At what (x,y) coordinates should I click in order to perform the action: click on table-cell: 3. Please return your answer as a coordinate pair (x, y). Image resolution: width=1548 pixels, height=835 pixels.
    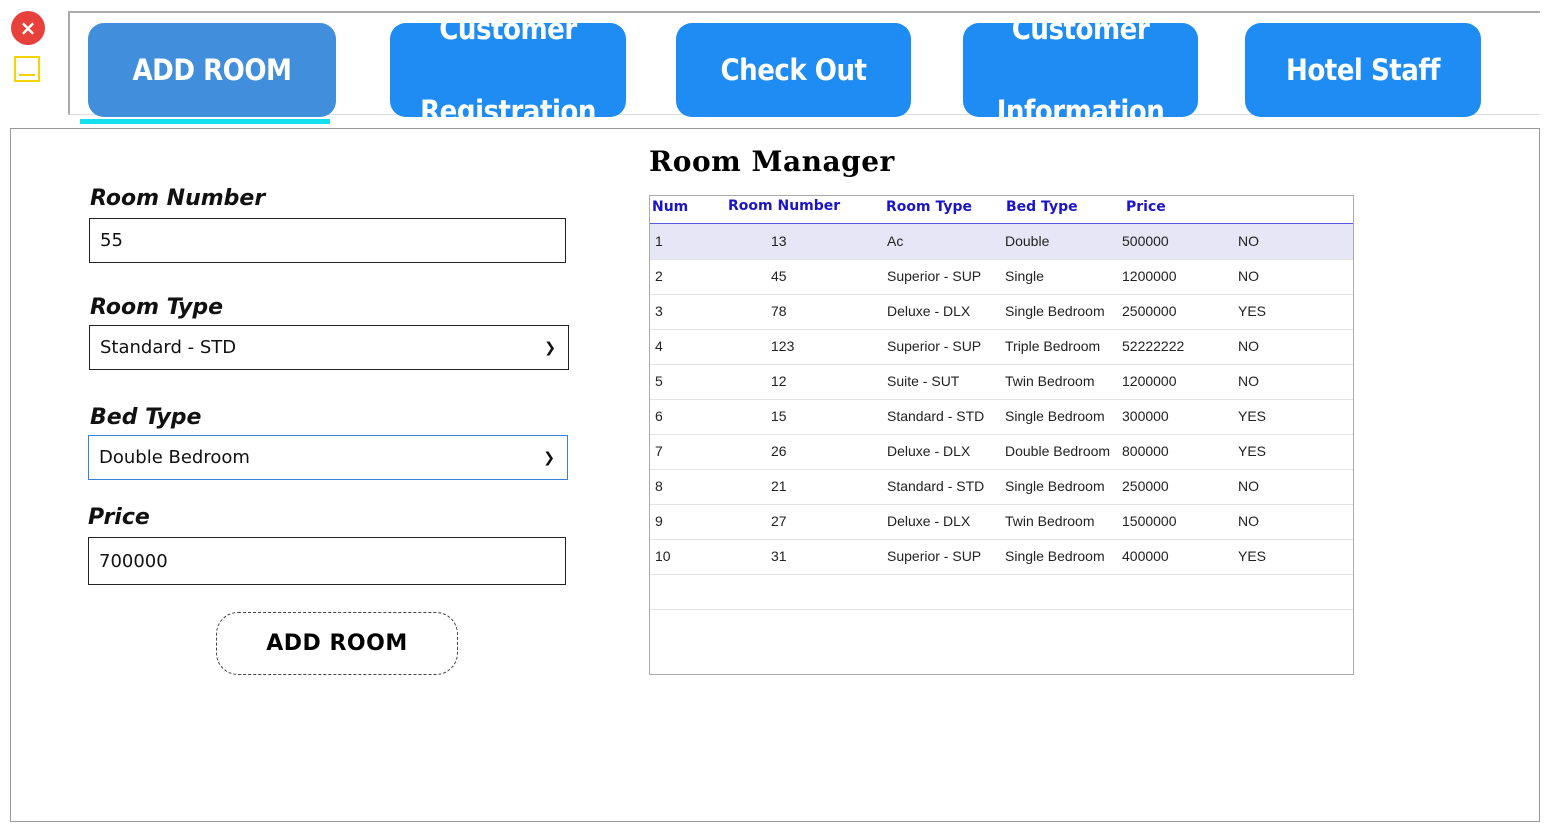
    Looking at the image, I should click on (659, 311).